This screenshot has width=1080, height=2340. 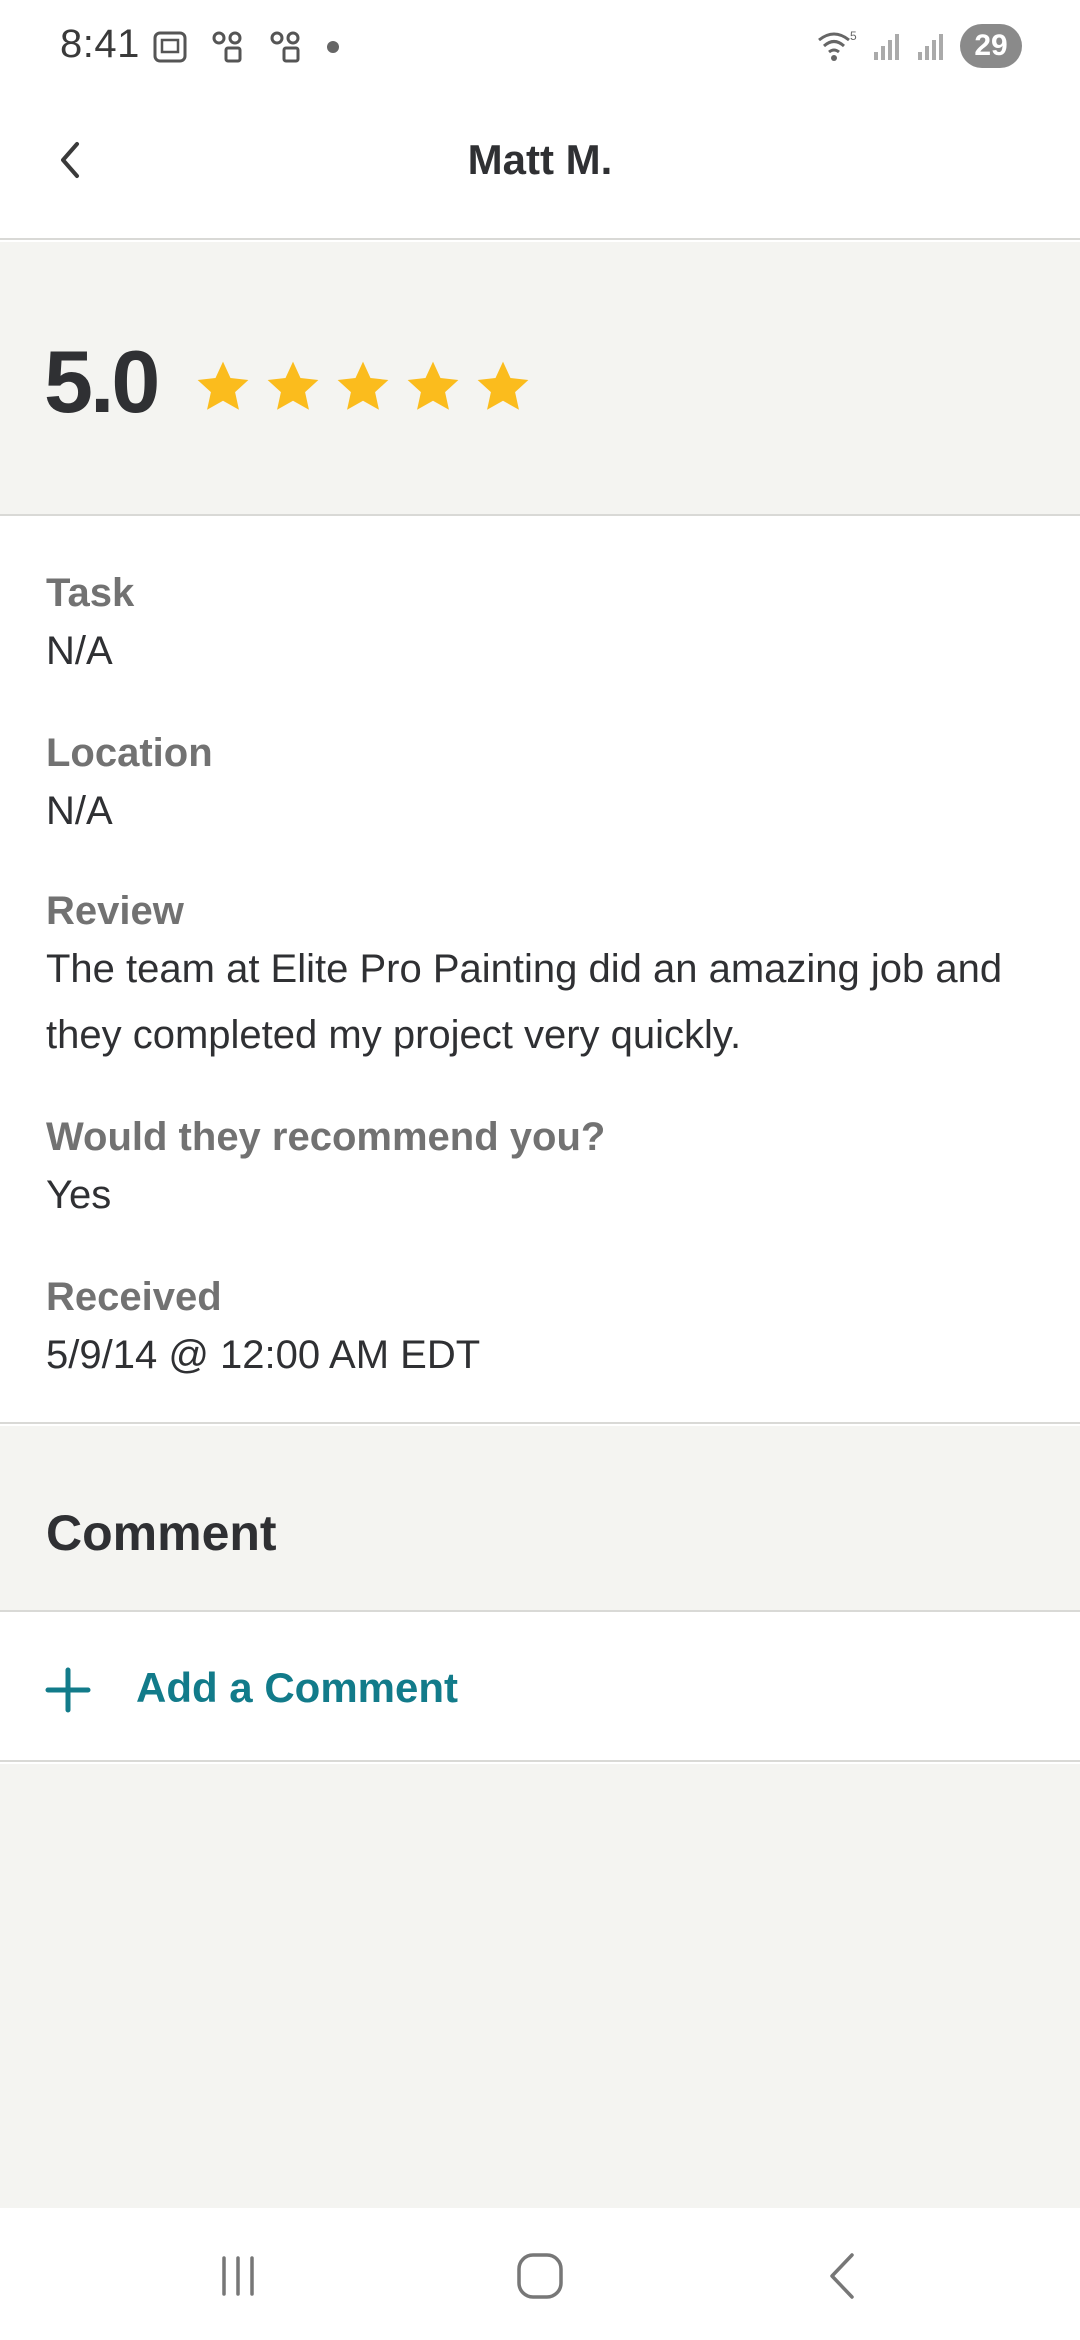 I want to click on system-nav-bar, so click(x=540, y=2274).